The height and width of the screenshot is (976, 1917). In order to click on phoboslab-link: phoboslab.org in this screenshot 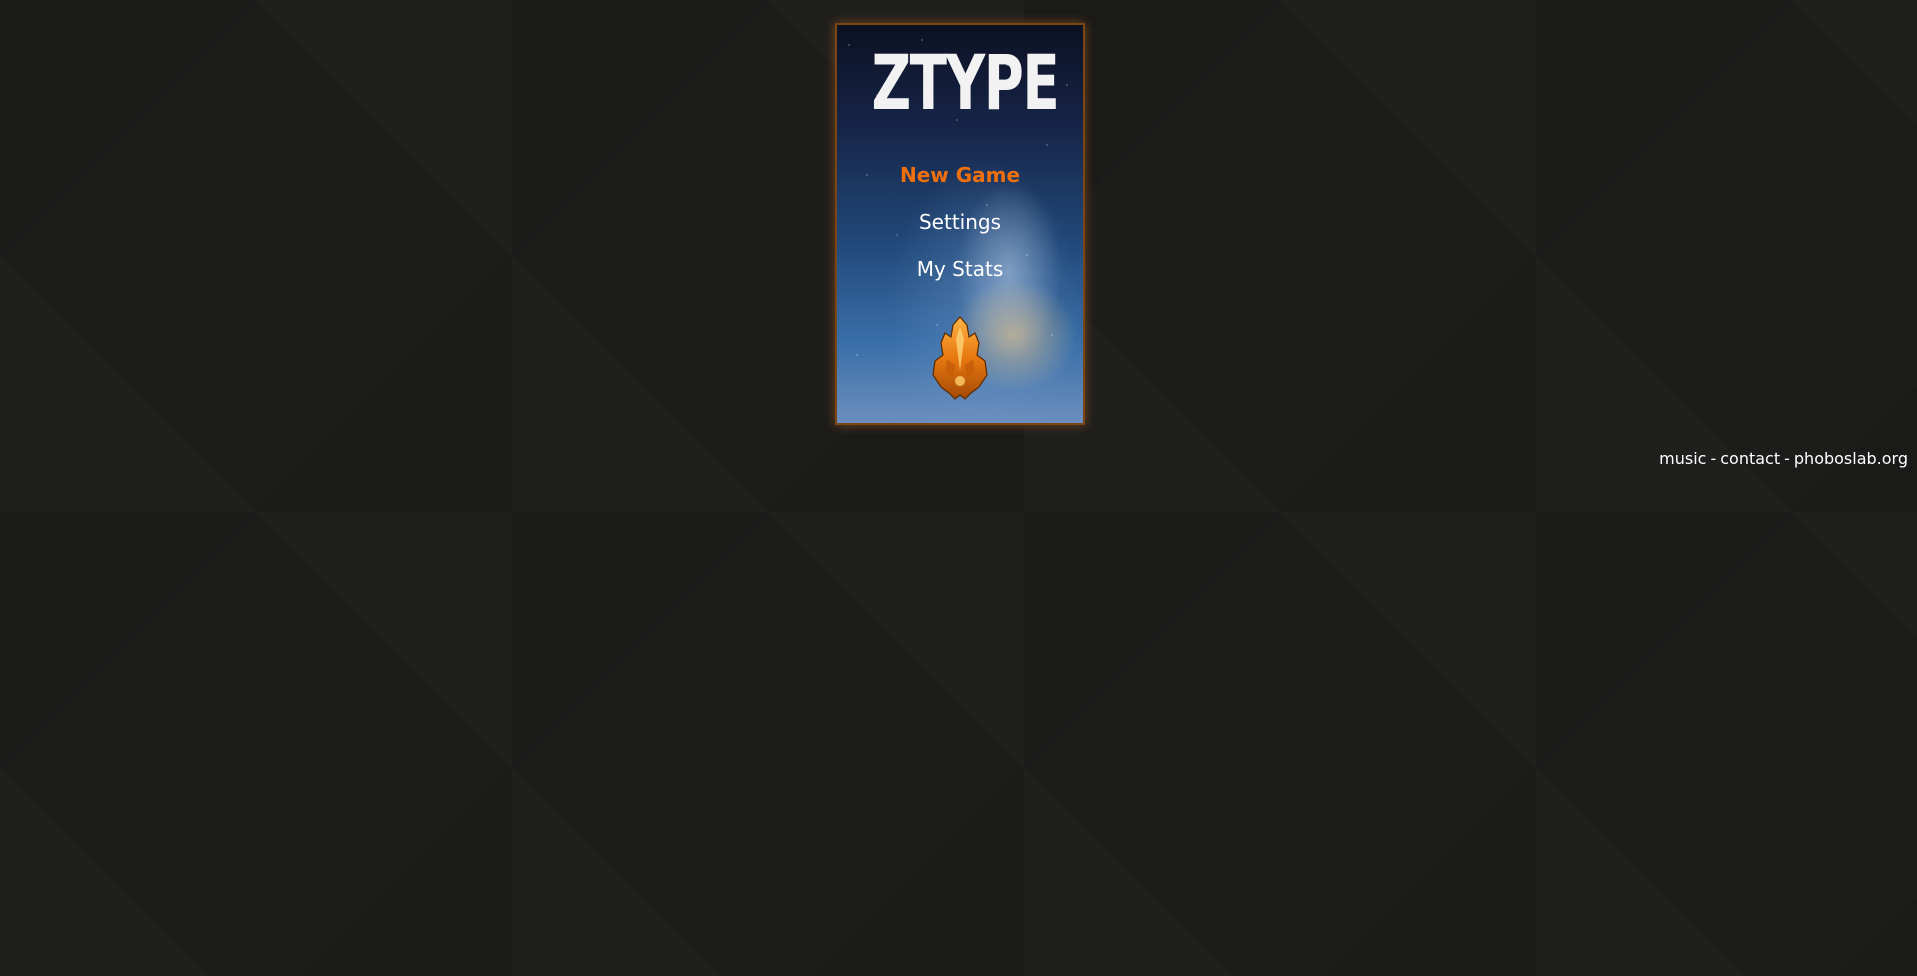, I will do `click(1851, 458)`.